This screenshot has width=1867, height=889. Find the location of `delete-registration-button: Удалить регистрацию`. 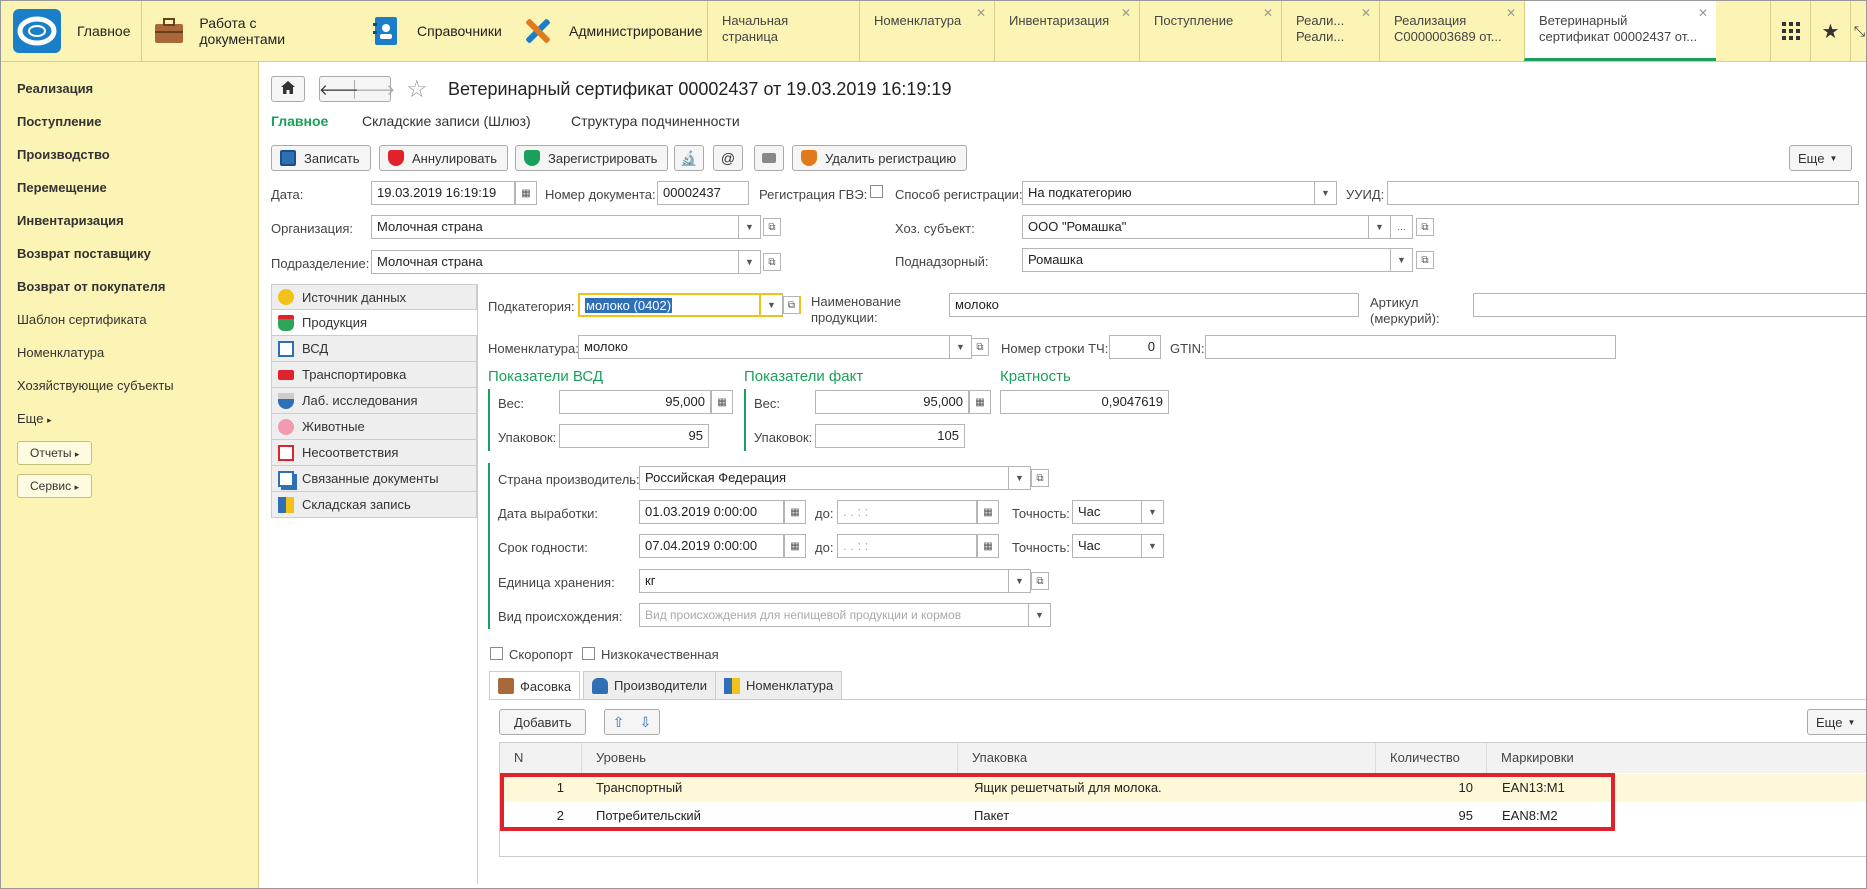

delete-registration-button: Удалить регистрацию is located at coordinates (880, 158).